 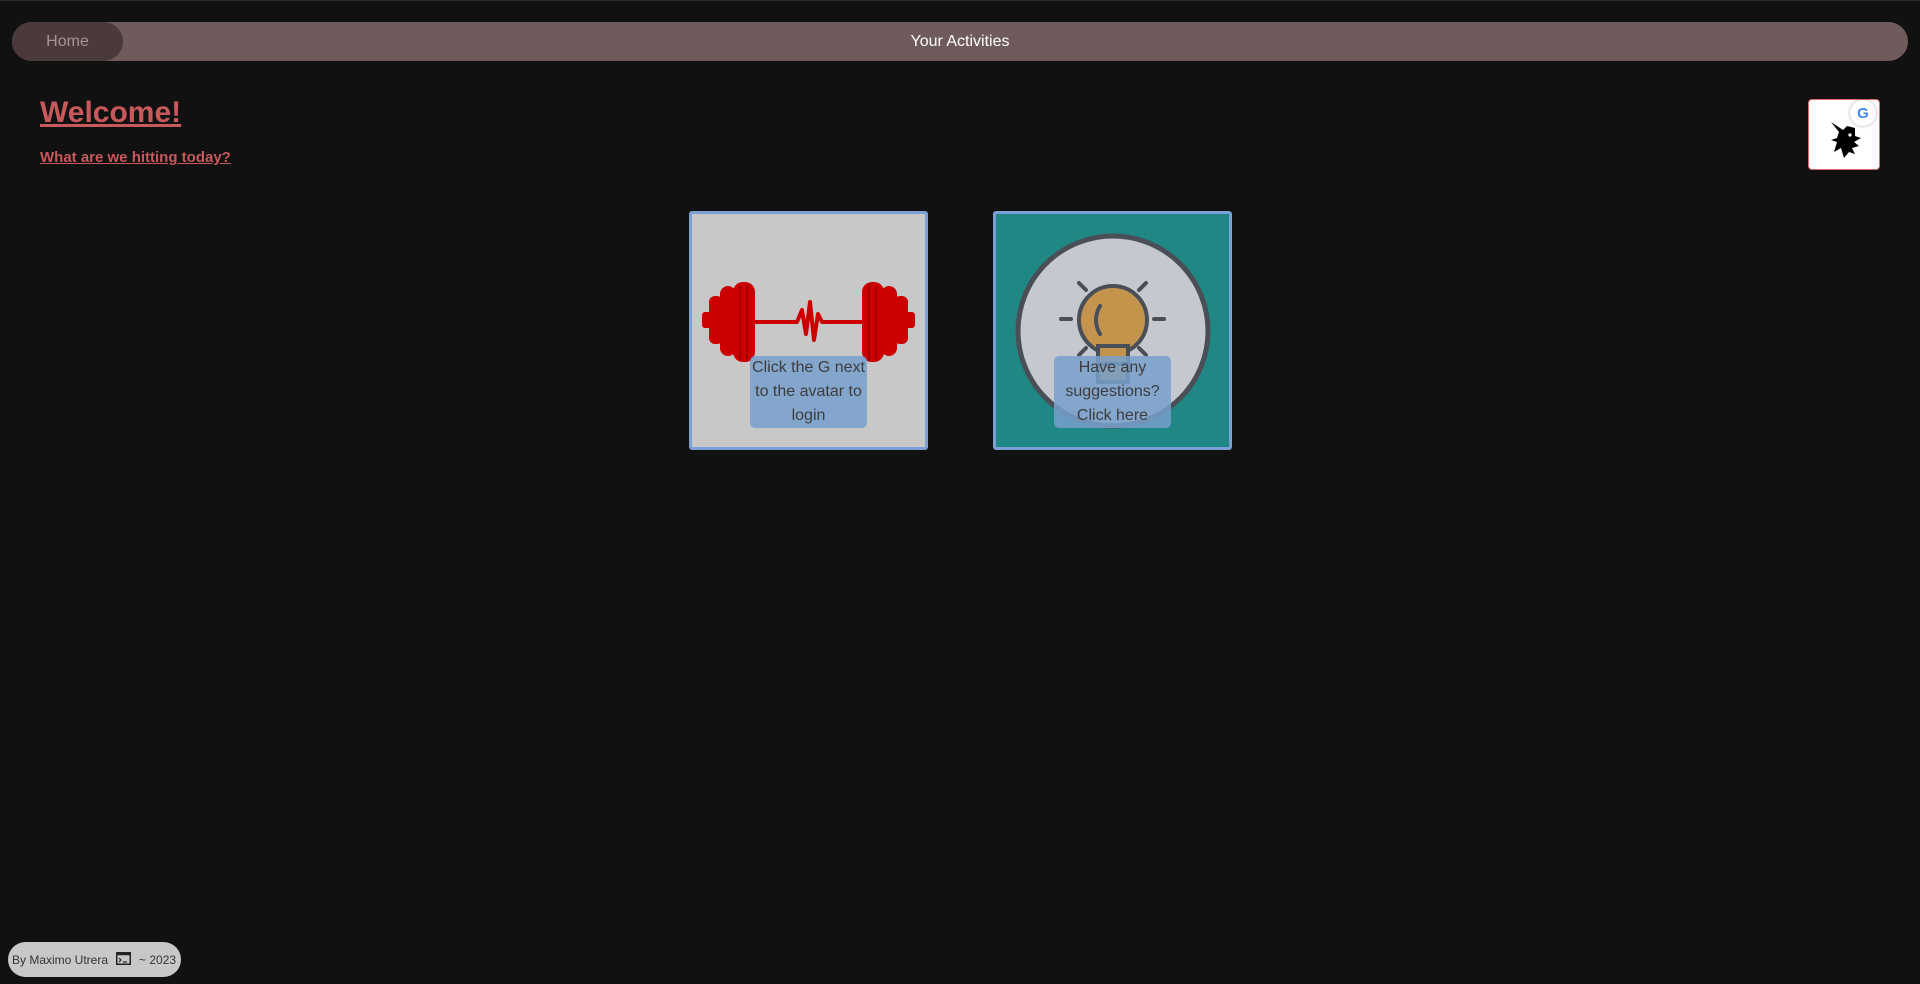 I want to click on activity-card-workout: Click the G next to the avatar to login, so click(x=808, y=330).